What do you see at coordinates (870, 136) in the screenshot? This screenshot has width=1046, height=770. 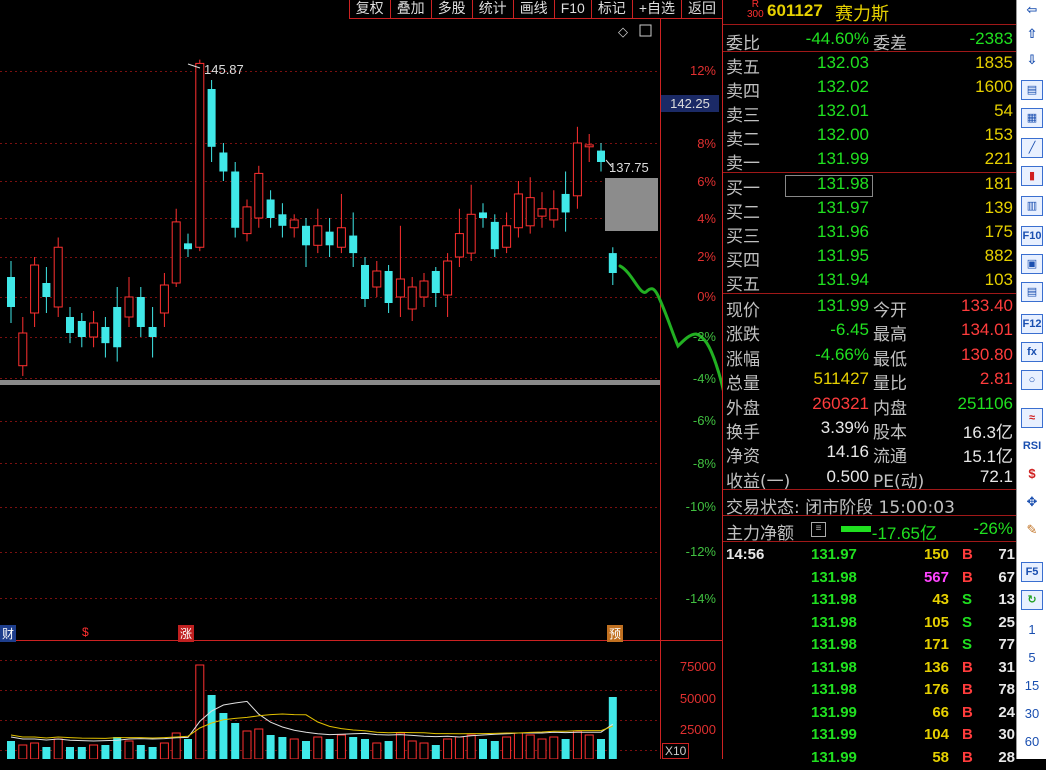 I see `ask-row: 卖二 132.00 153` at bounding box center [870, 136].